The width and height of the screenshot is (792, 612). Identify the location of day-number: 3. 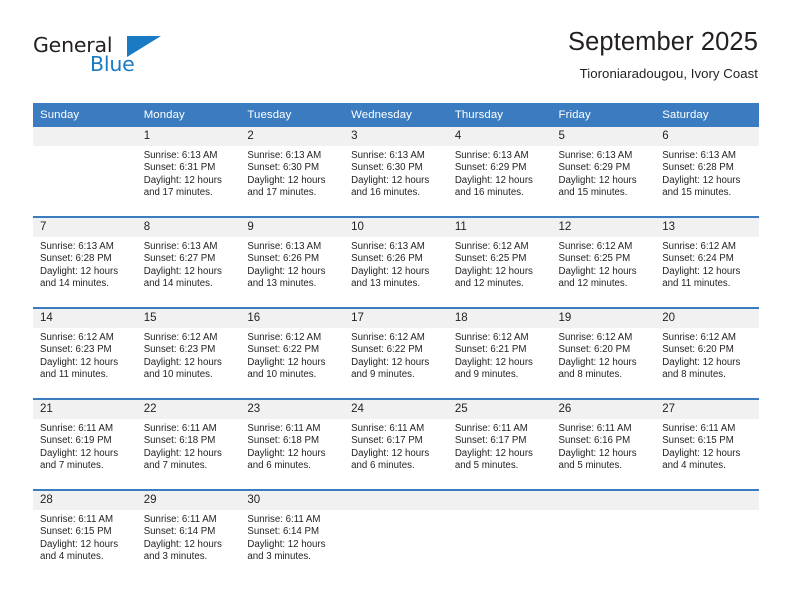
(396, 136).